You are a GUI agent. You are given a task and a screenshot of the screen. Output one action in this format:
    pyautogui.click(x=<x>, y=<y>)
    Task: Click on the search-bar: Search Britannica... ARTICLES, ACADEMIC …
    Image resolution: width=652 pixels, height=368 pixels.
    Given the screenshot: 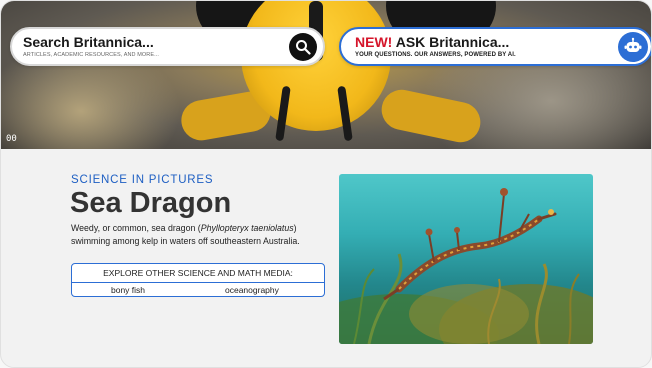 What is the action you would take?
    pyautogui.click(x=167, y=46)
    